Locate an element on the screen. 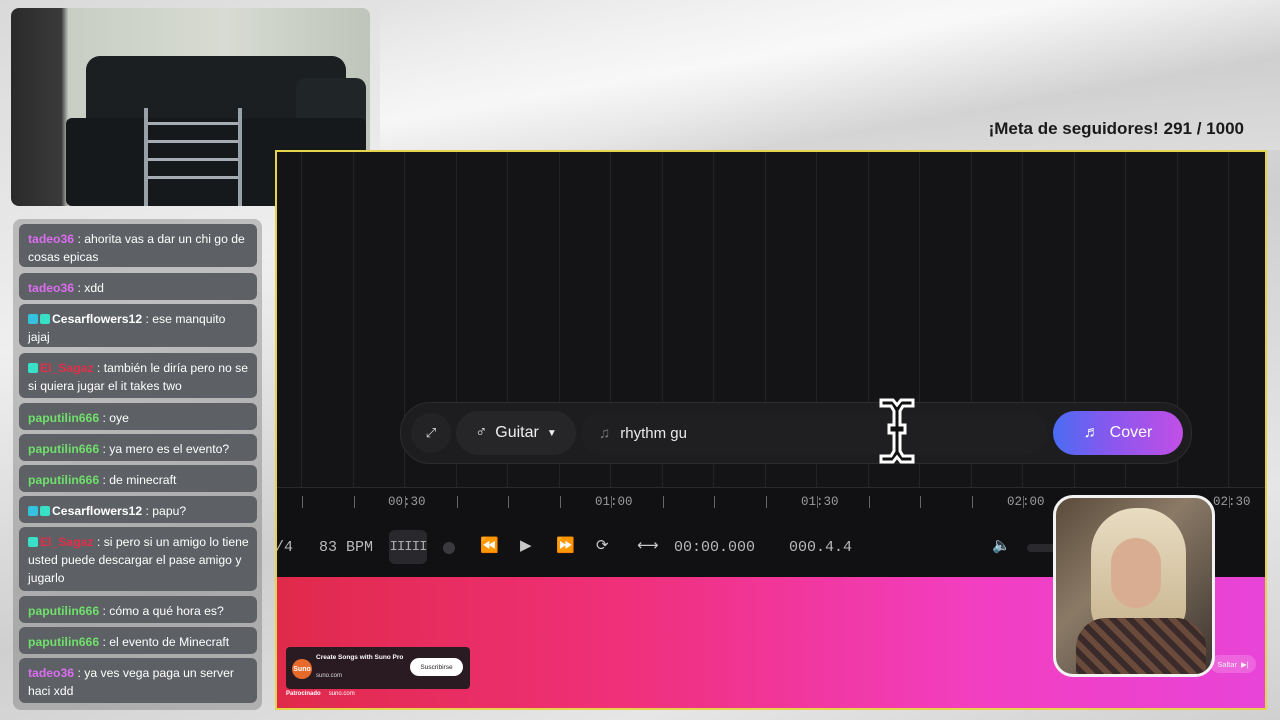 The image size is (1280, 720). chair is located at coordinates (193, 157).